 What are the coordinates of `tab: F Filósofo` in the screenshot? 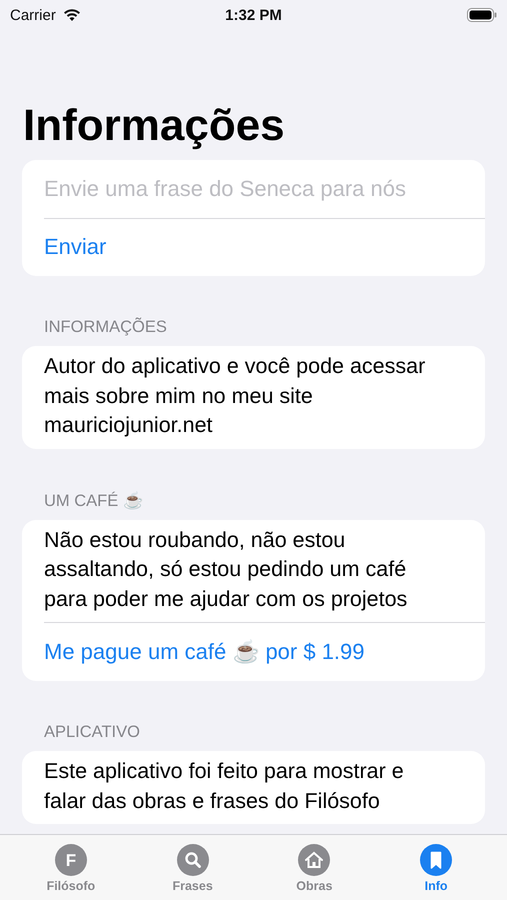 It's located at (70, 867).